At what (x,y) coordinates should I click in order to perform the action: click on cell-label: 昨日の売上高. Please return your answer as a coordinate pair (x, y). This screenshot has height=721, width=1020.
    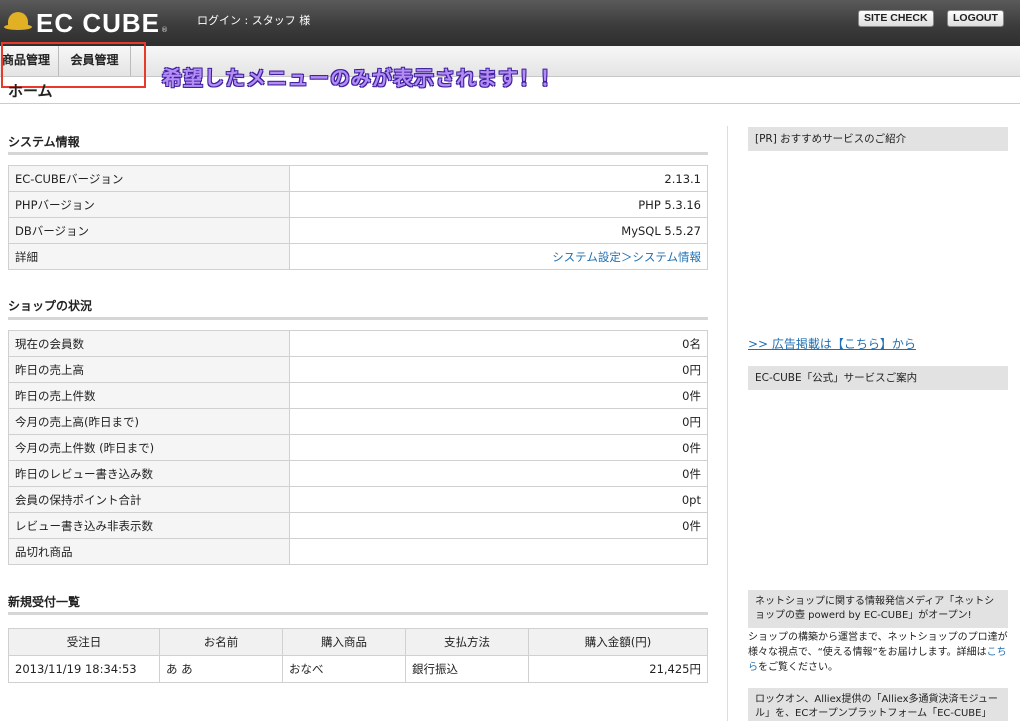
    Looking at the image, I should click on (149, 369).